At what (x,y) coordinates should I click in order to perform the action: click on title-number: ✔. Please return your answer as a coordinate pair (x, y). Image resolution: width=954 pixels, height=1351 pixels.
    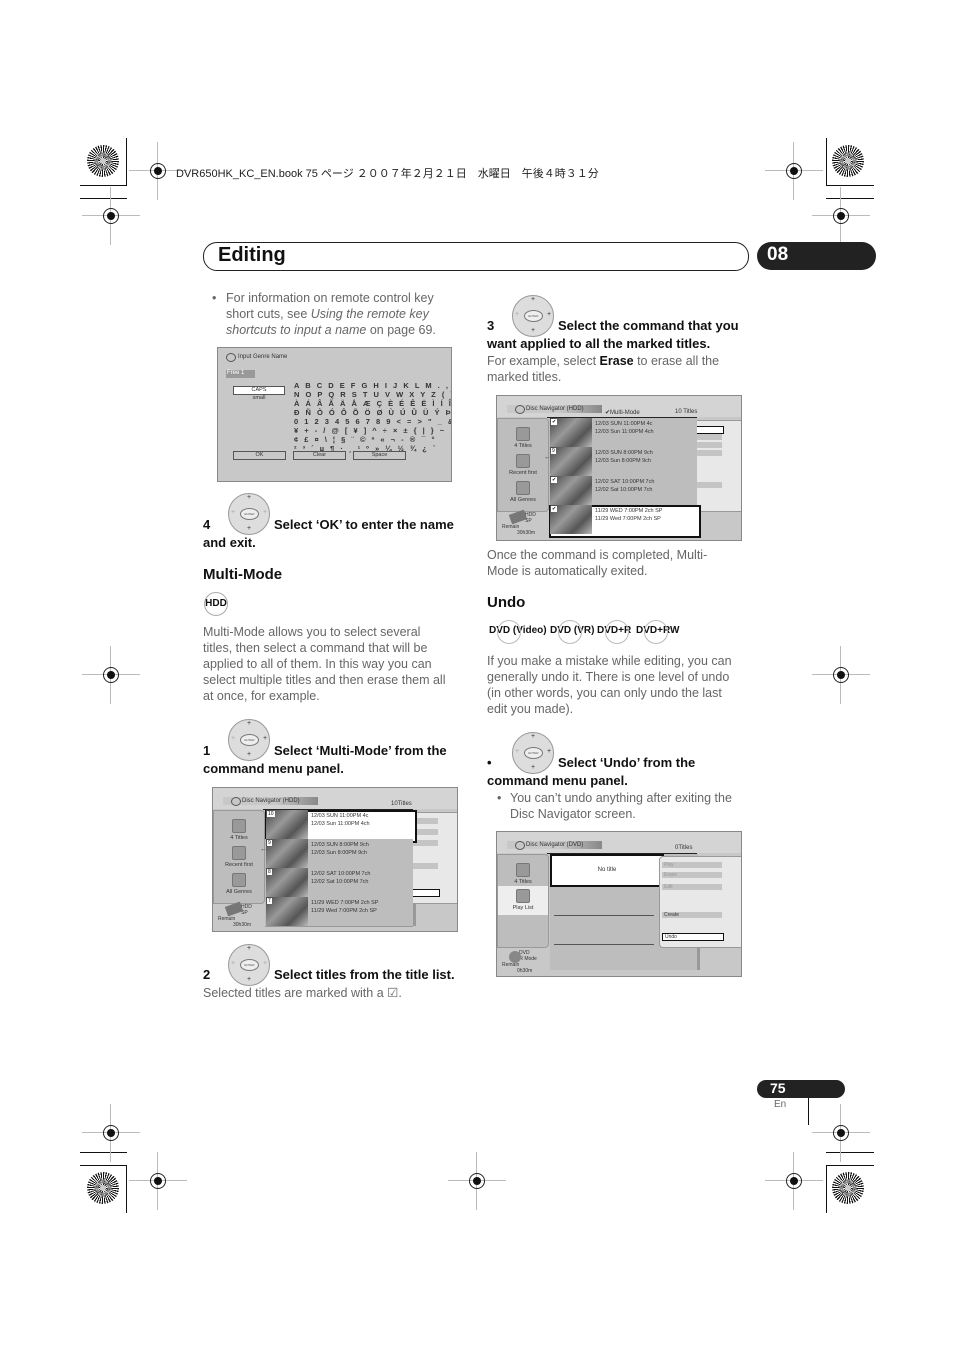
    Looking at the image, I should click on (554, 509).